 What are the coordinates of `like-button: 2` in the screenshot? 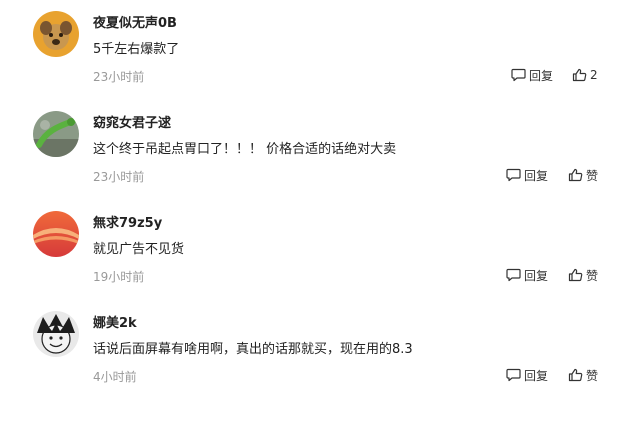 It's located at (585, 75).